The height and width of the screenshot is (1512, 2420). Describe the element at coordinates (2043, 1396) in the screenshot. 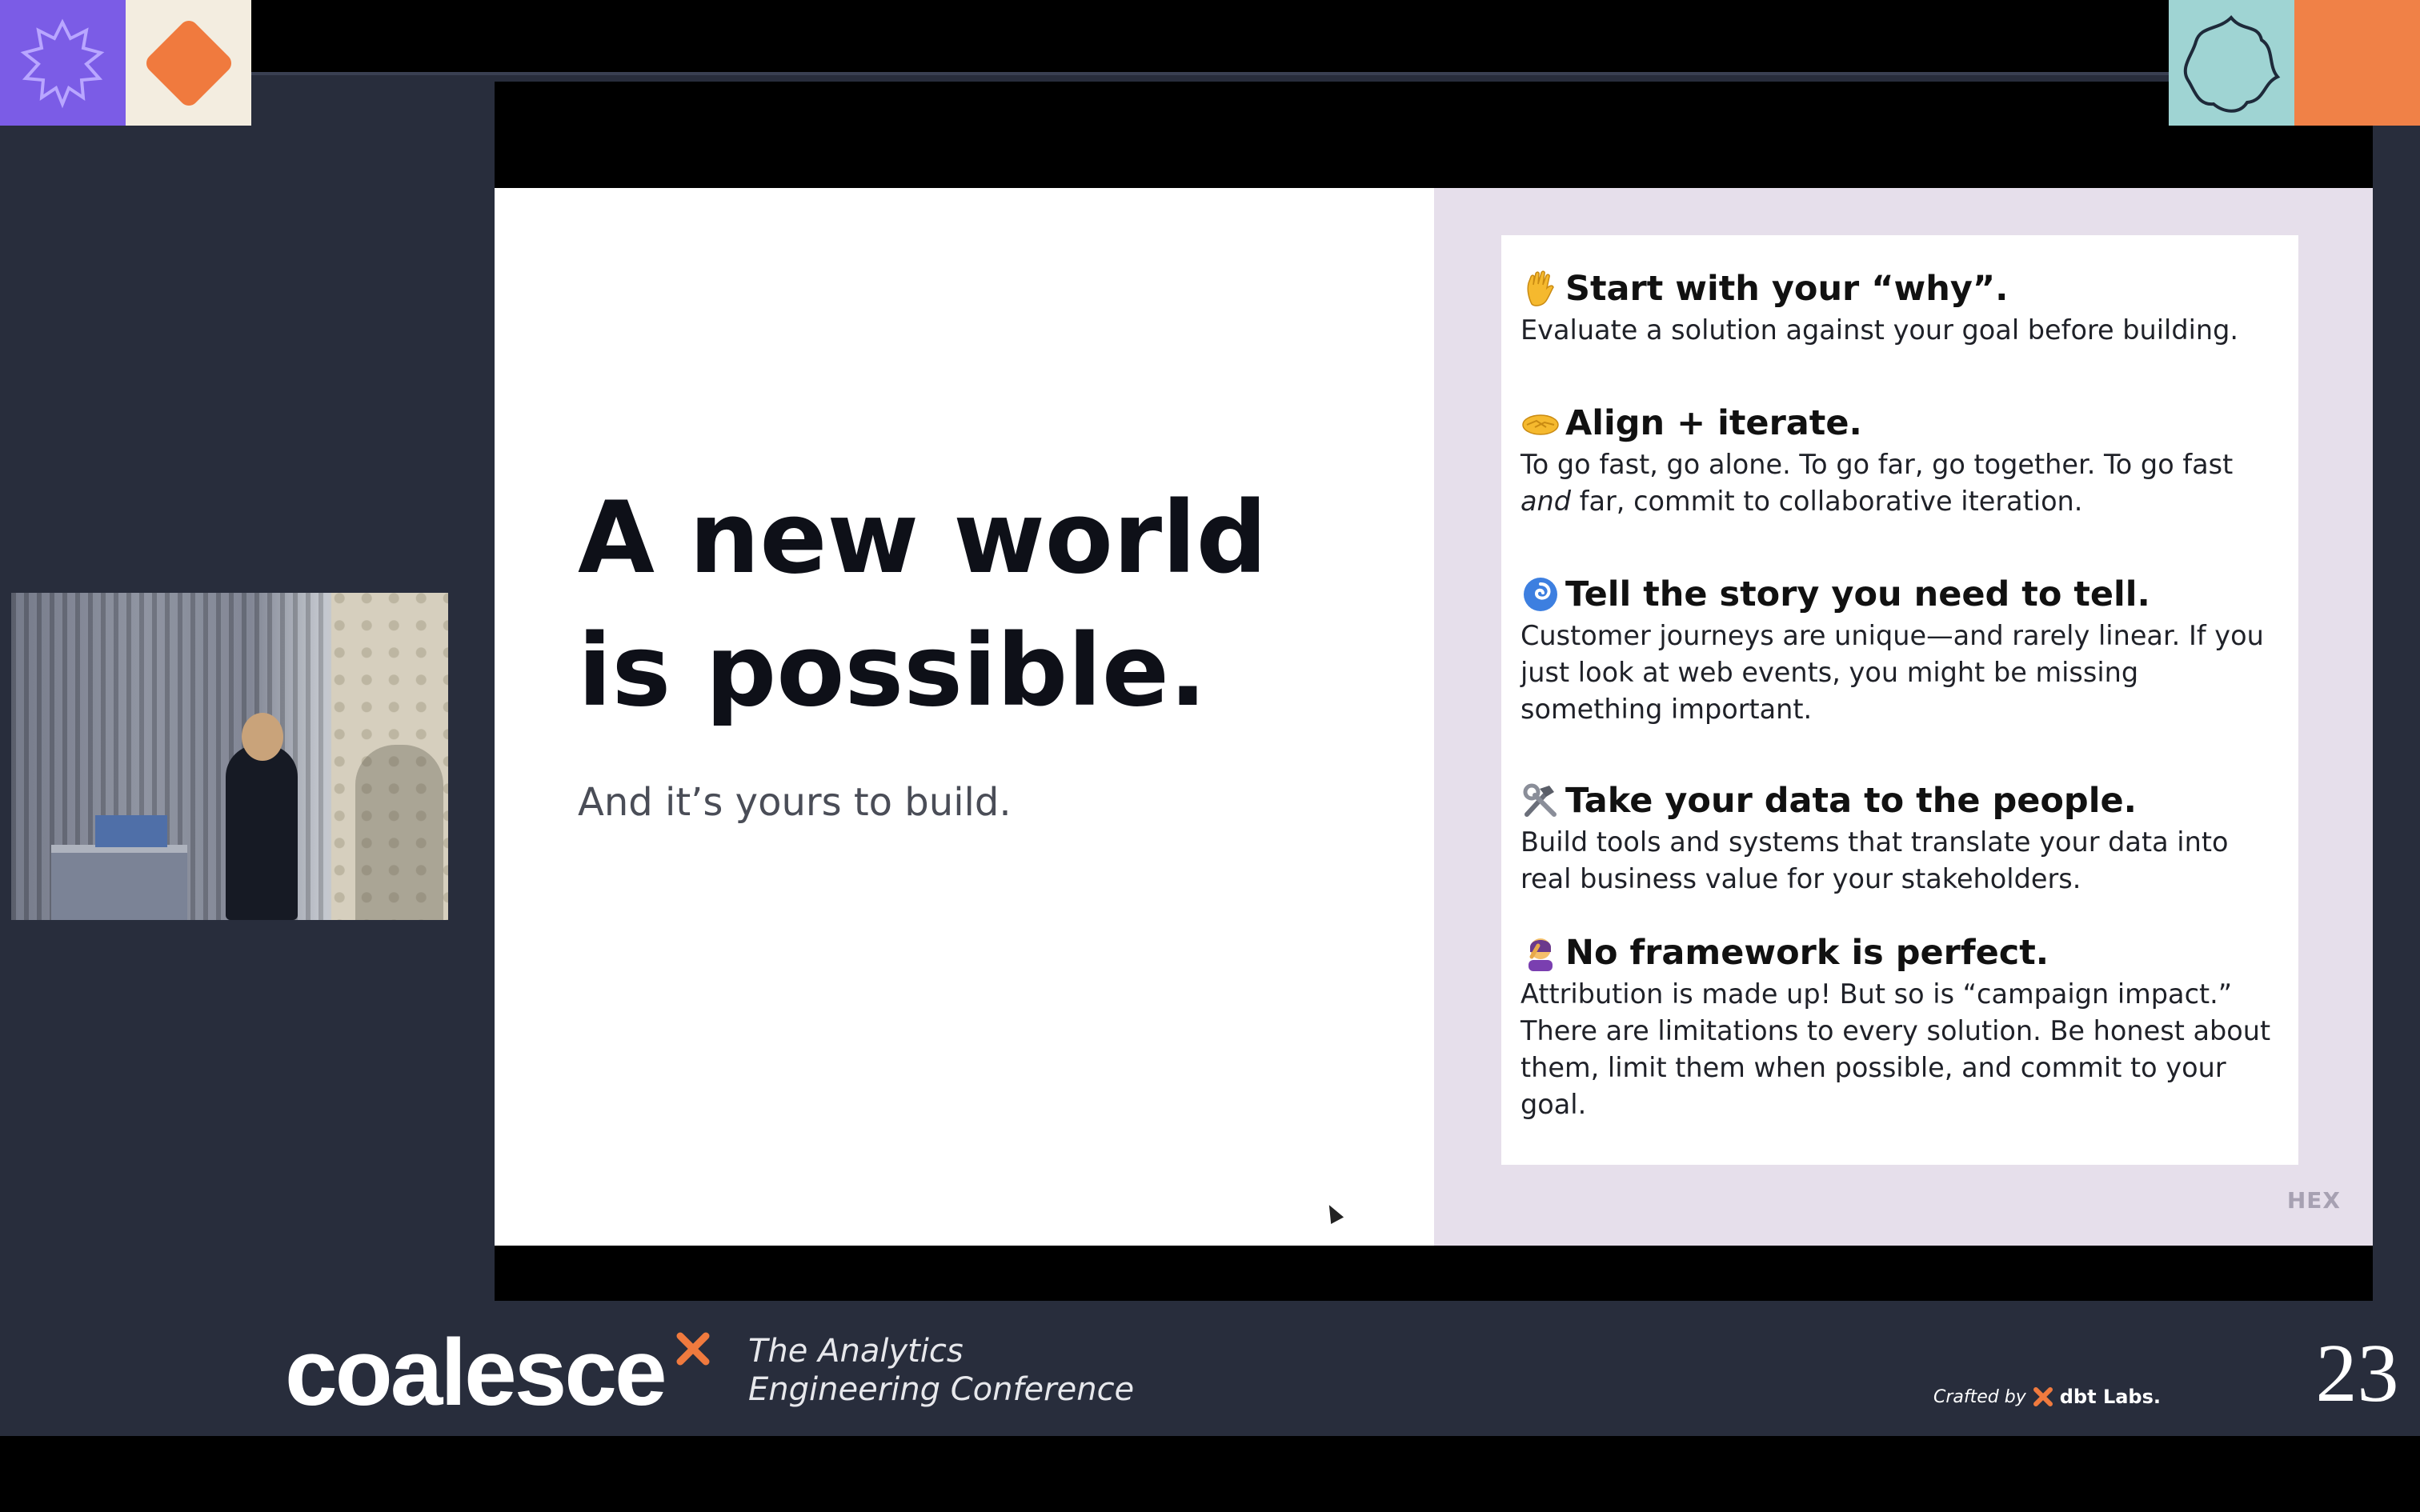

I see `dbt-logo-icon` at that location.